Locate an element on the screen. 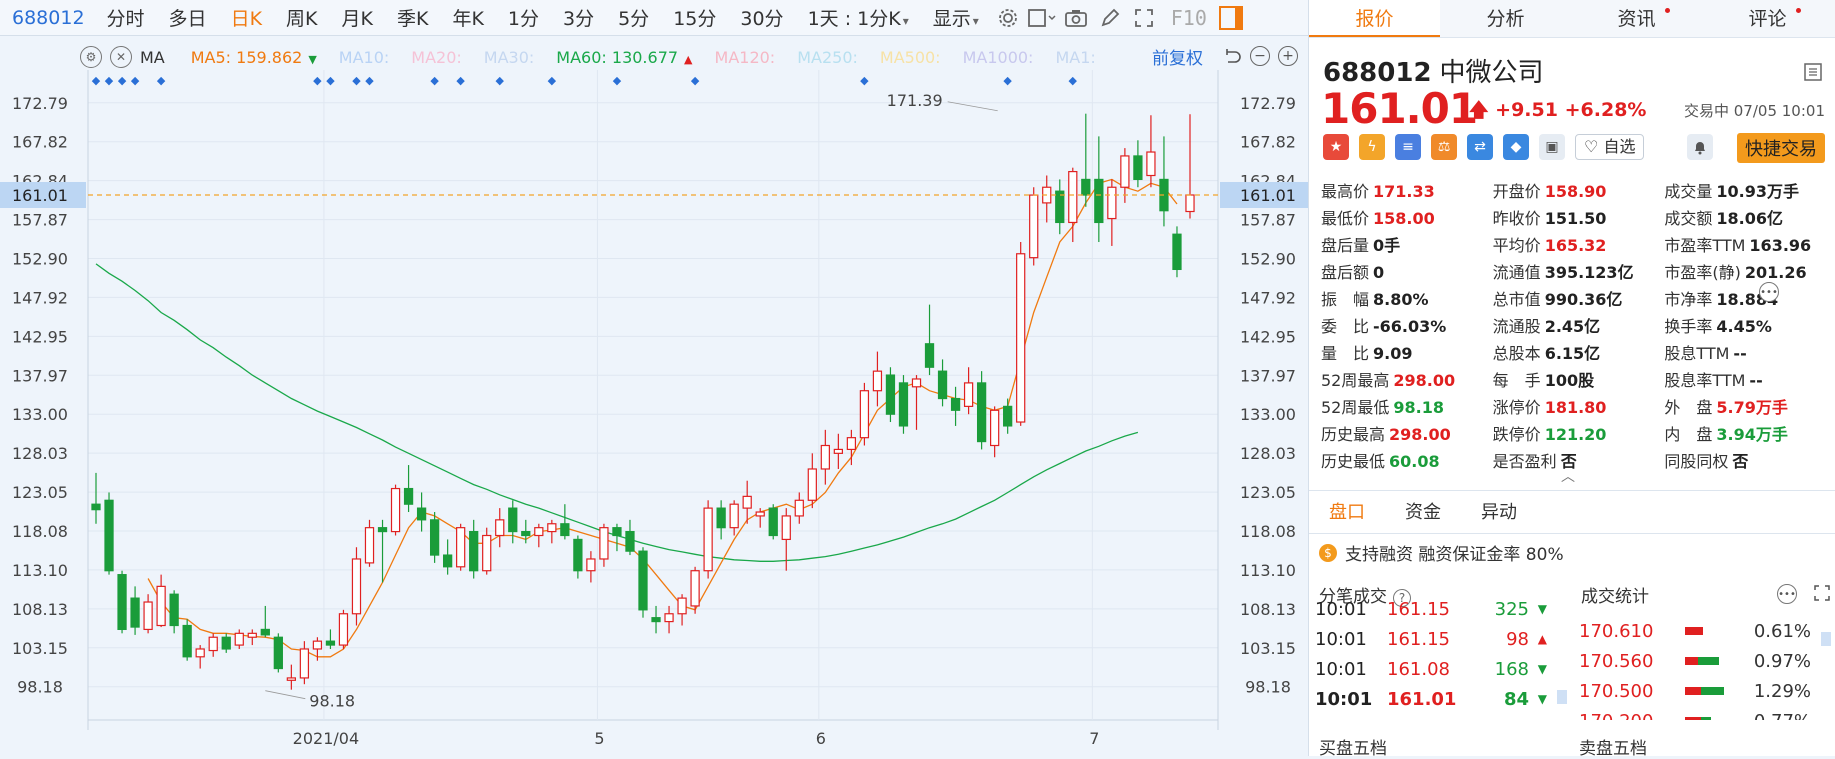  quote-label: 52周最高 is located at coordinates (1355, 380).